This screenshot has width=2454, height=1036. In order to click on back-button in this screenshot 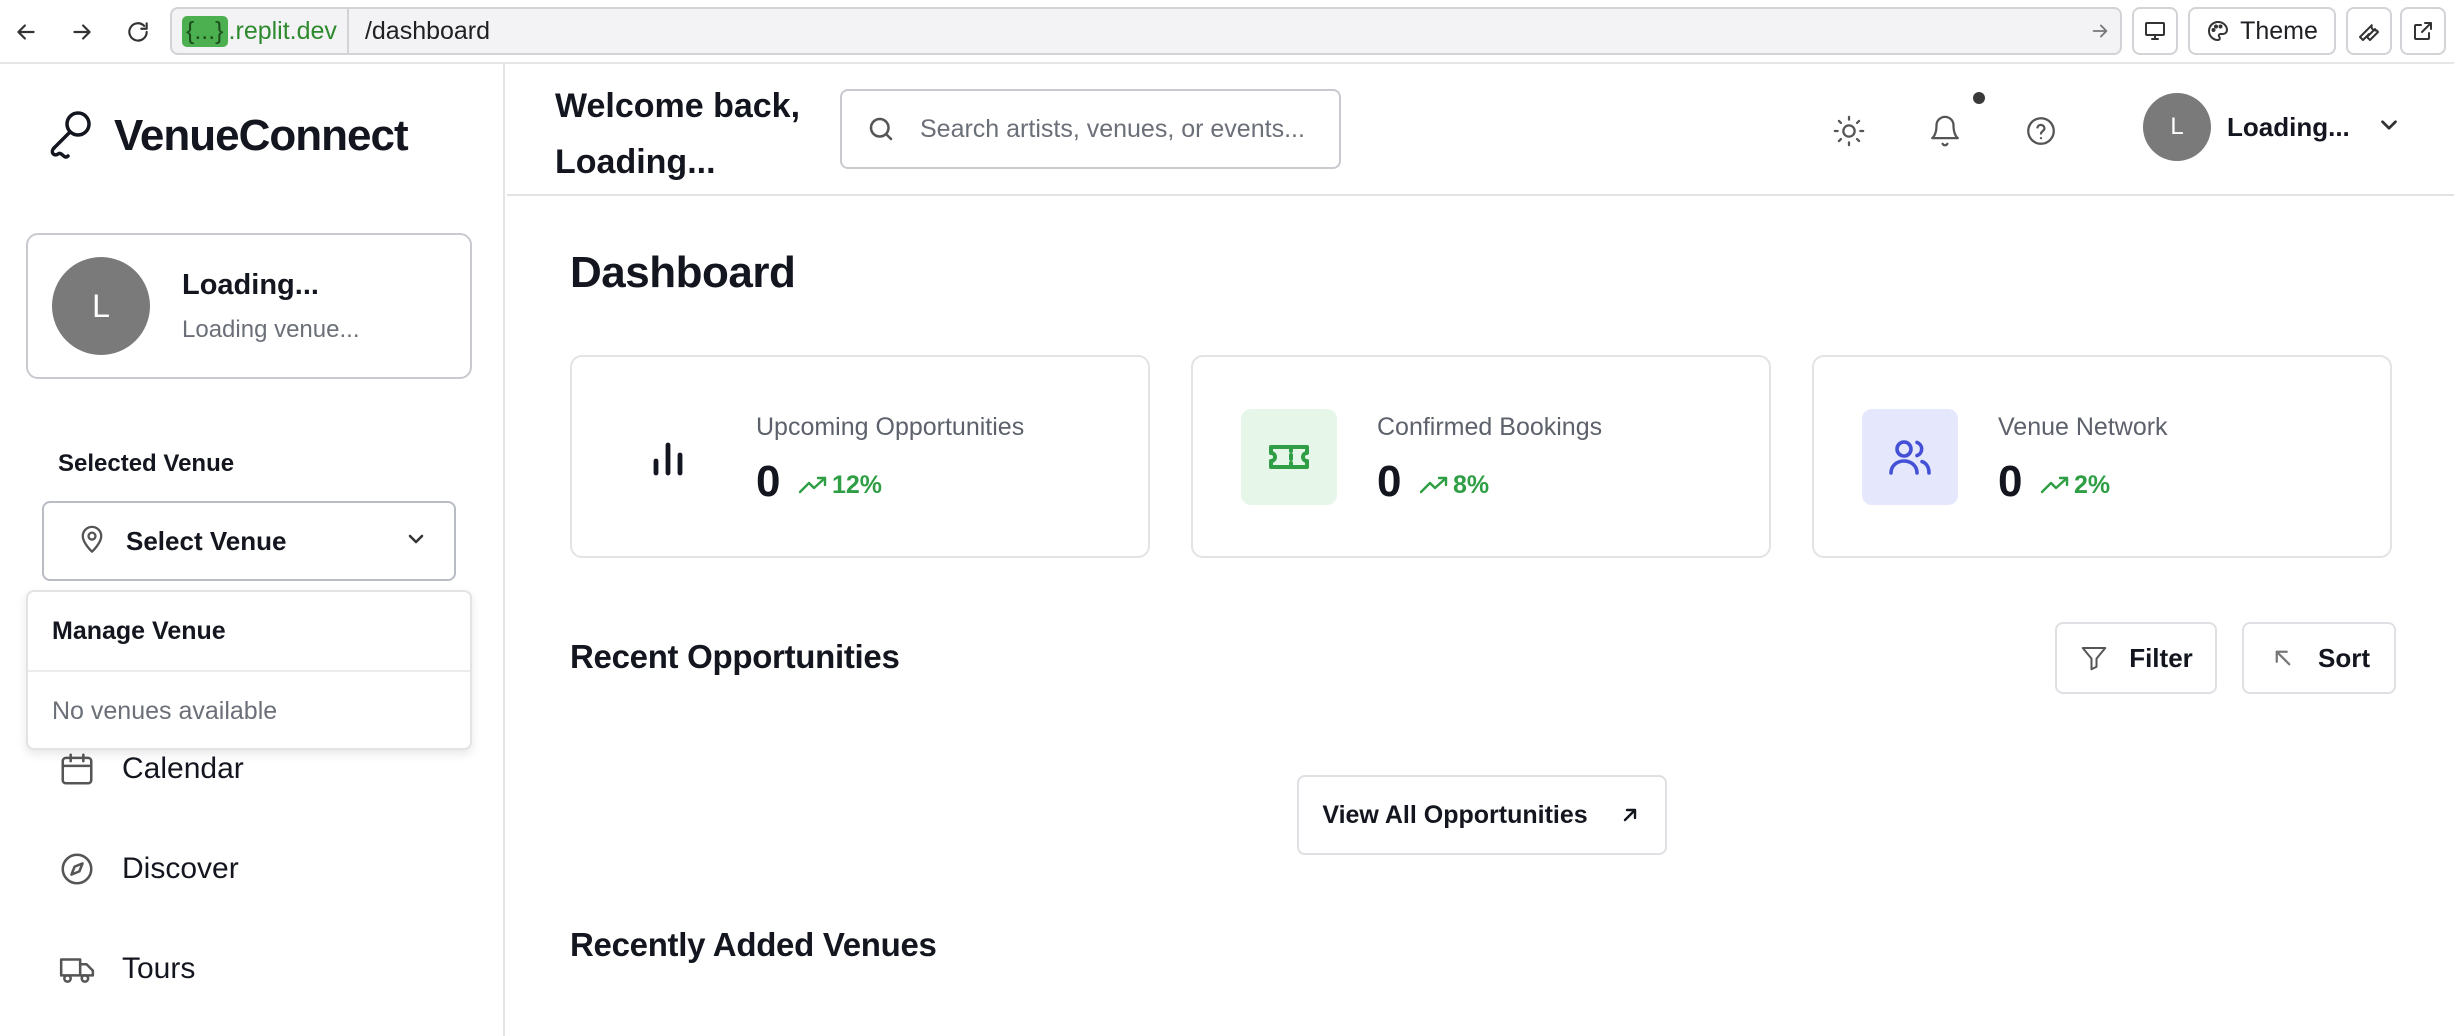, I will do `click(26, 32)`.